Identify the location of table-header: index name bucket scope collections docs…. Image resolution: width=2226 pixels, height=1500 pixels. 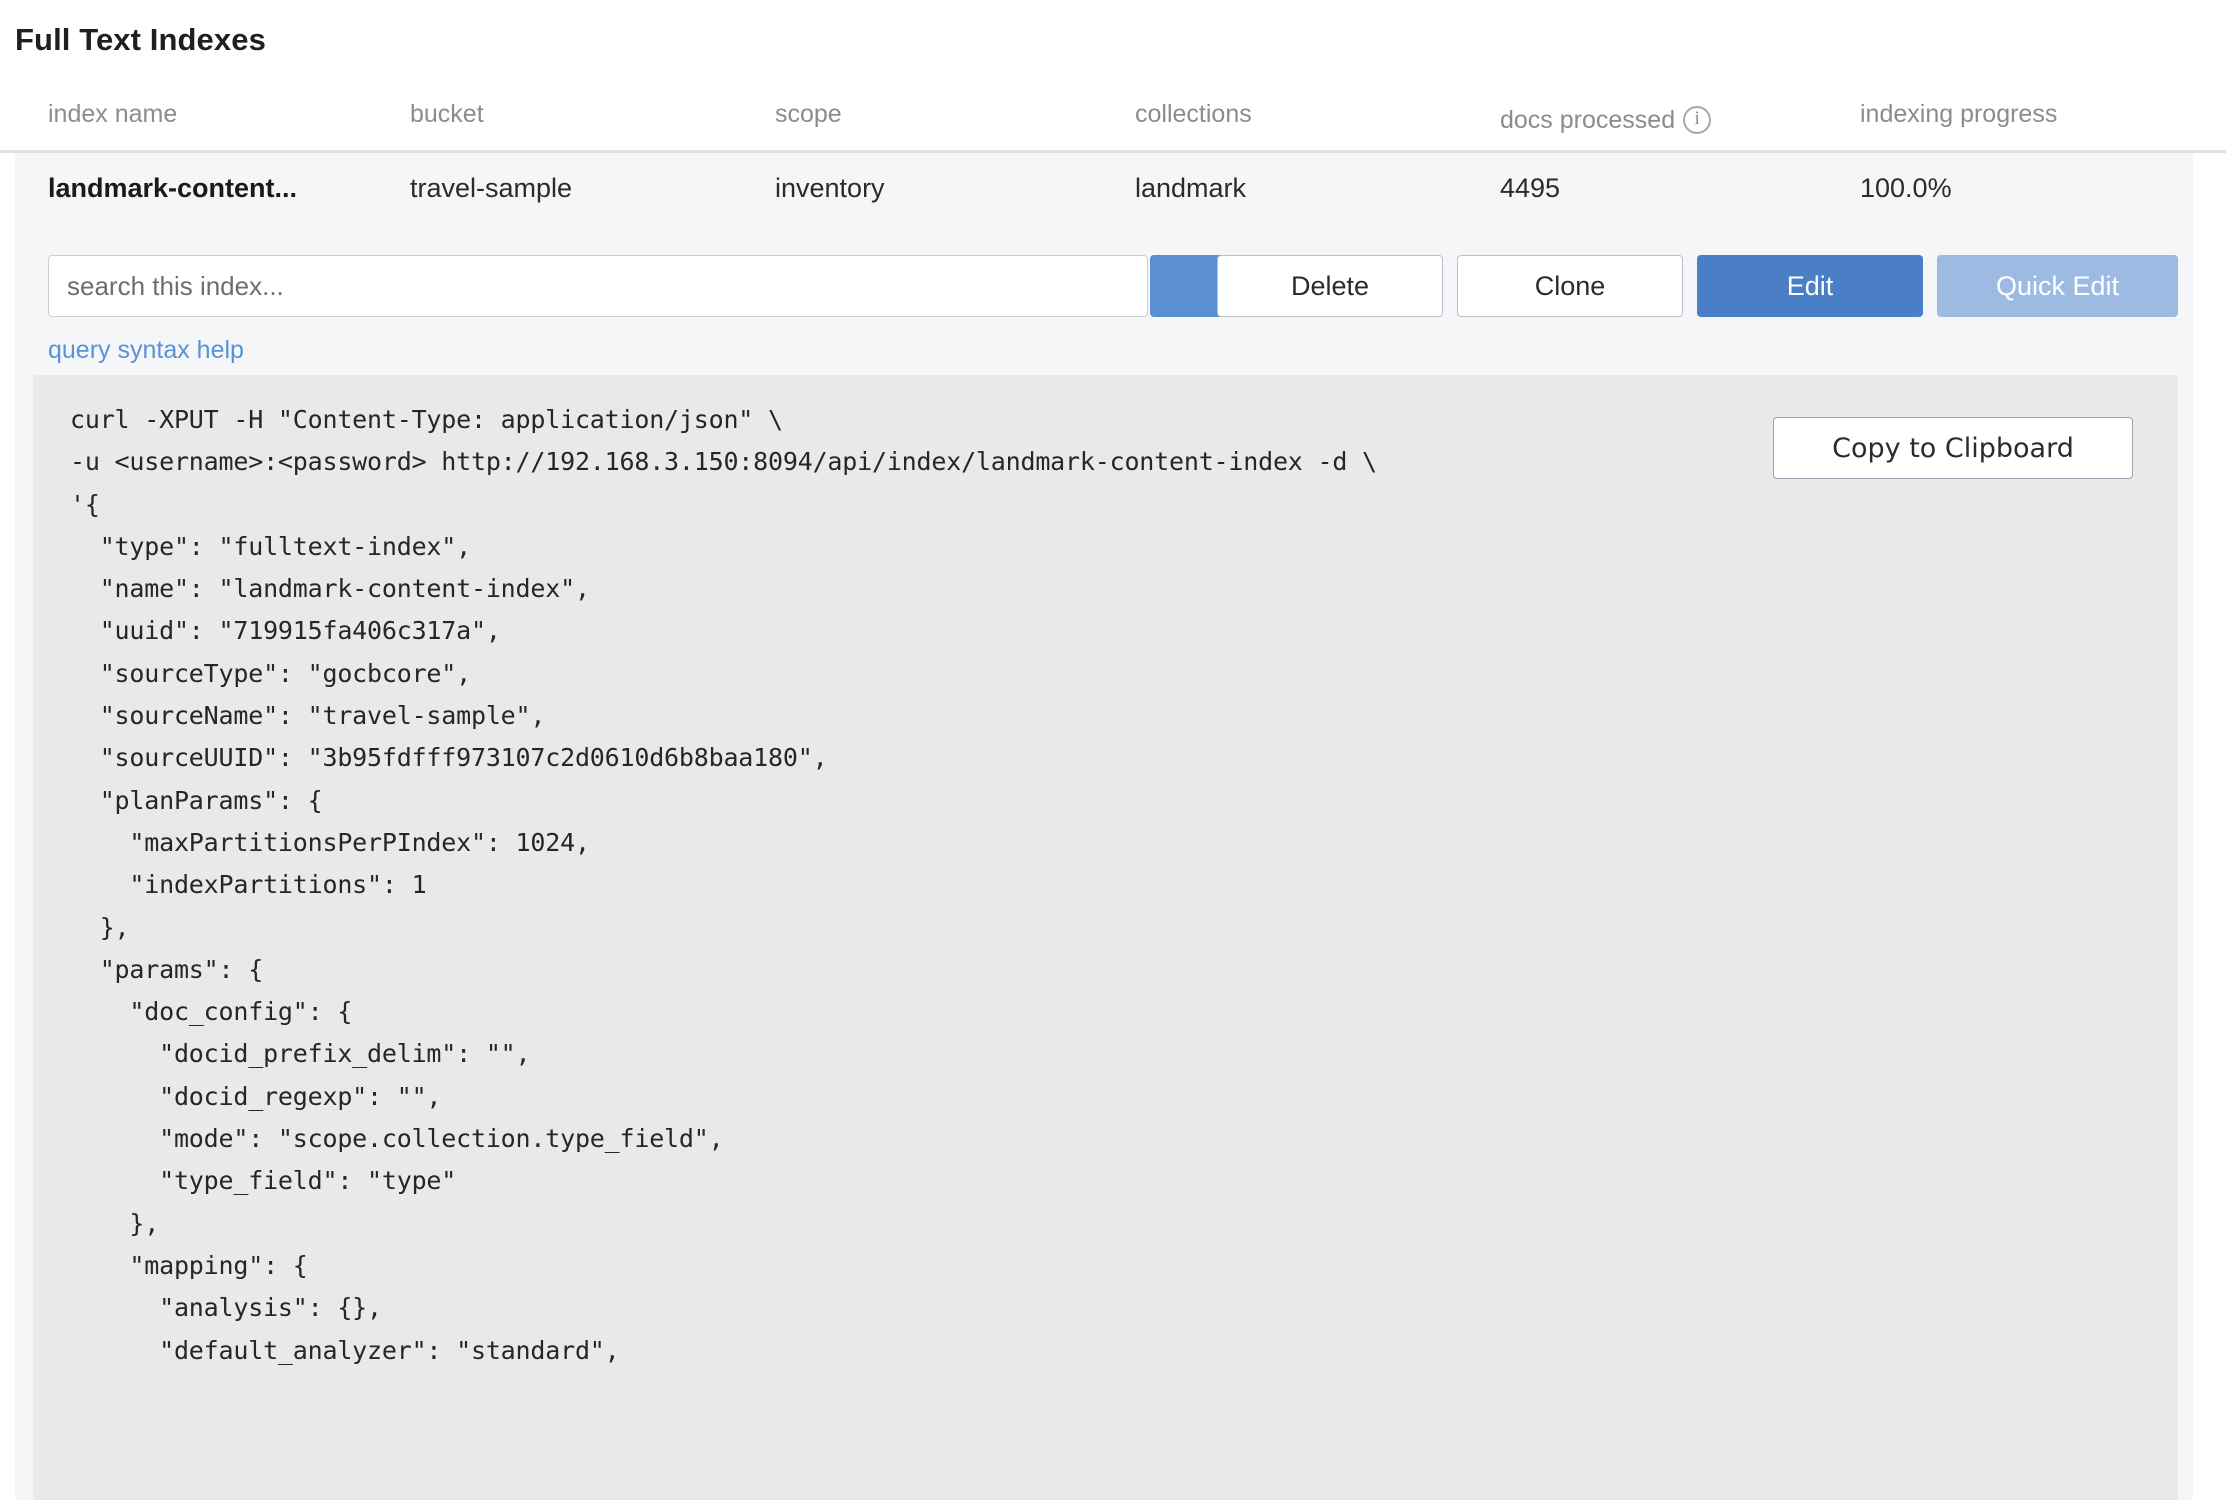
(1113, 125).